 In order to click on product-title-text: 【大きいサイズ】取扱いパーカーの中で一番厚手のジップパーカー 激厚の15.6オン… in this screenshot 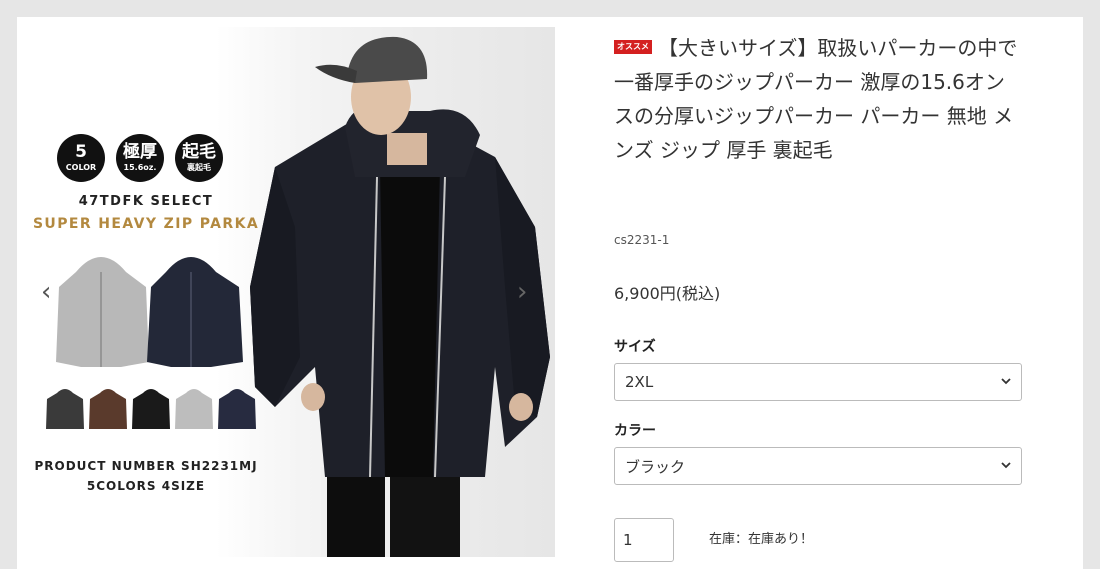, I will do `click(816, 99)`.